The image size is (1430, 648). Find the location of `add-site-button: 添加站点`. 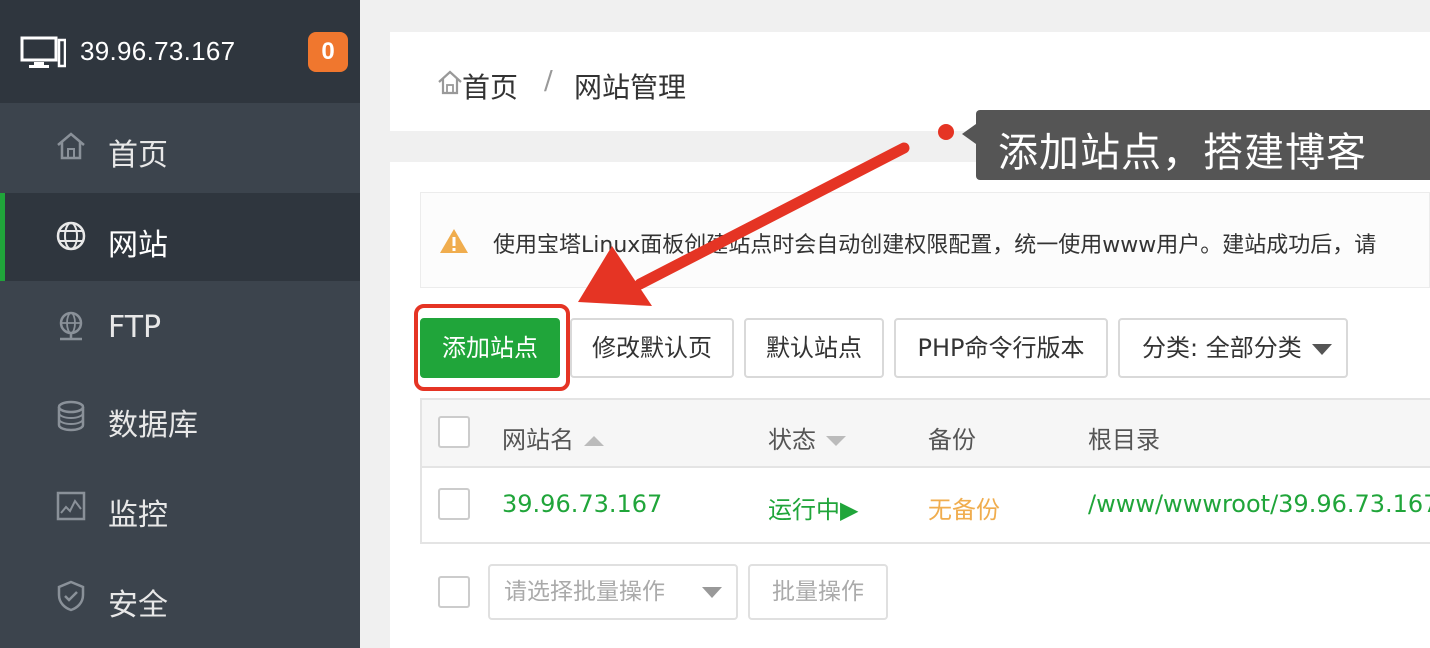

add-site-button: 添加站点 is located at coordinates (490, 348).